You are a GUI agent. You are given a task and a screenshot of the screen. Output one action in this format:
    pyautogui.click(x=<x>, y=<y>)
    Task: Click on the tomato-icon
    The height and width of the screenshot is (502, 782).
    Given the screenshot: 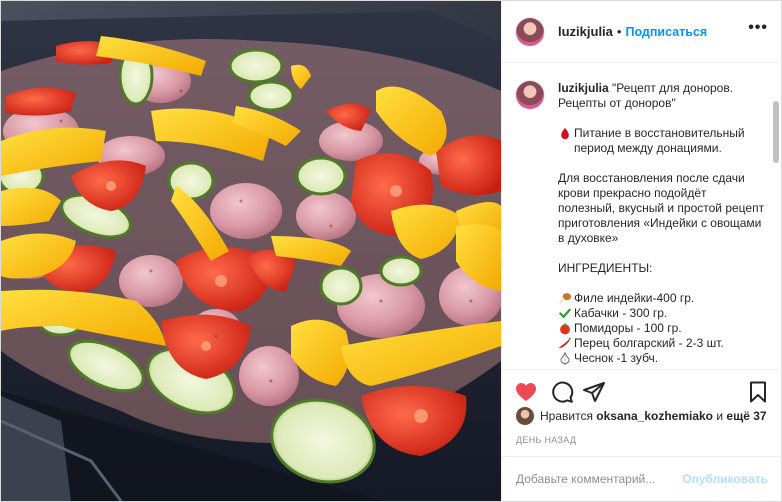 What is the action you would take?
    pyautogui.click(x=565, y=328)
    